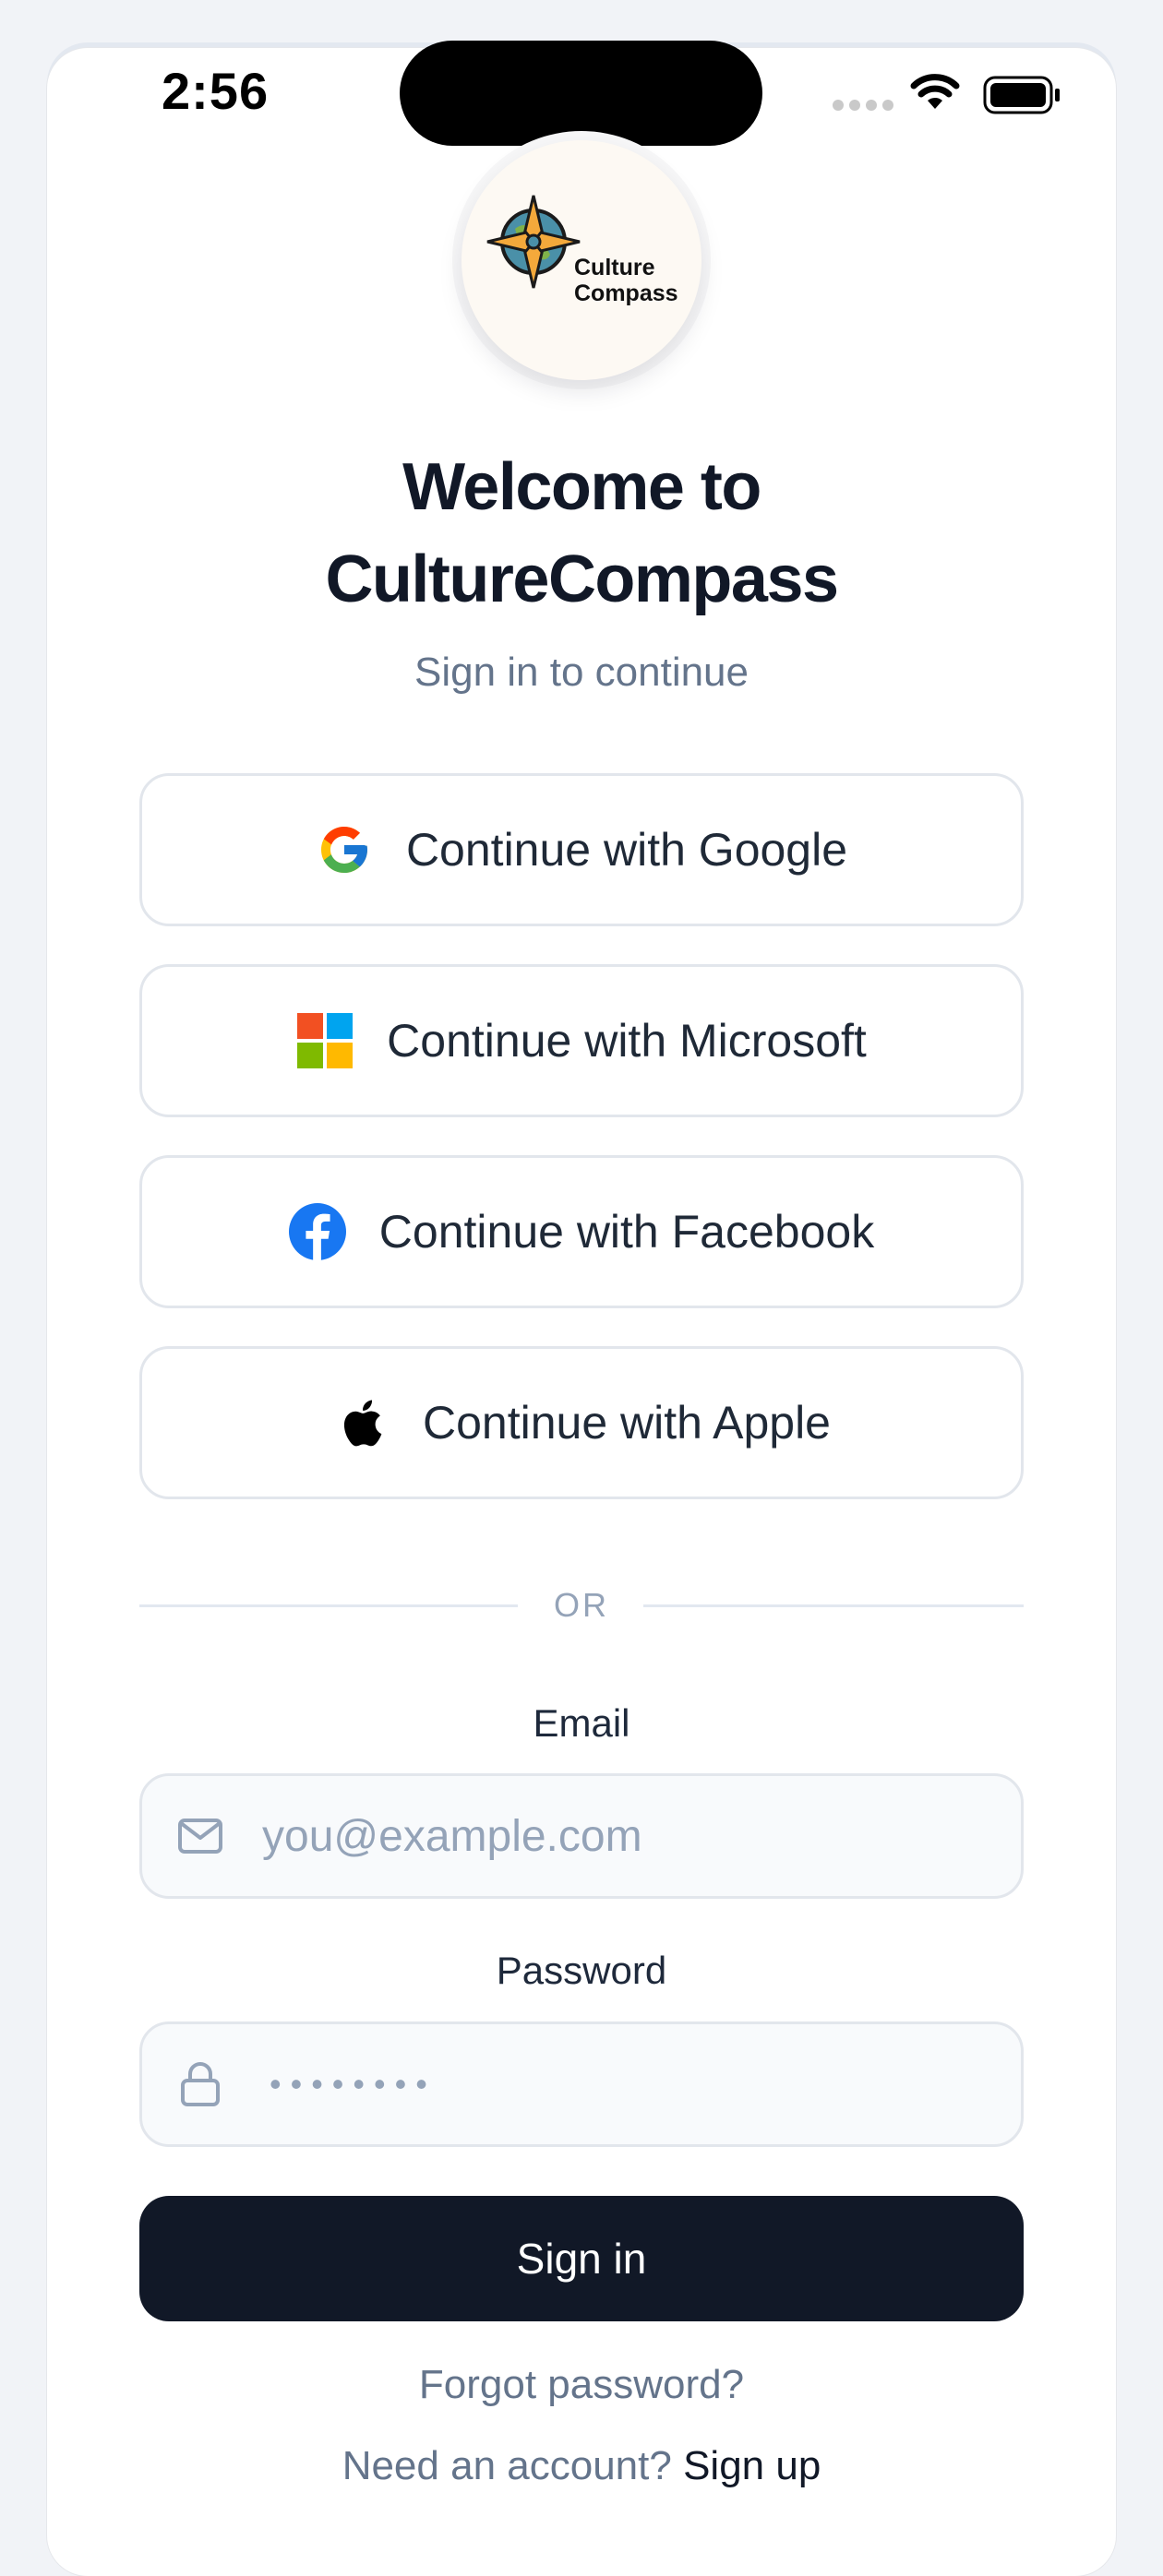  Describe the element at coordinates (615, 267) in the screenshot. I see `logo-line-1: Culture` at that location.